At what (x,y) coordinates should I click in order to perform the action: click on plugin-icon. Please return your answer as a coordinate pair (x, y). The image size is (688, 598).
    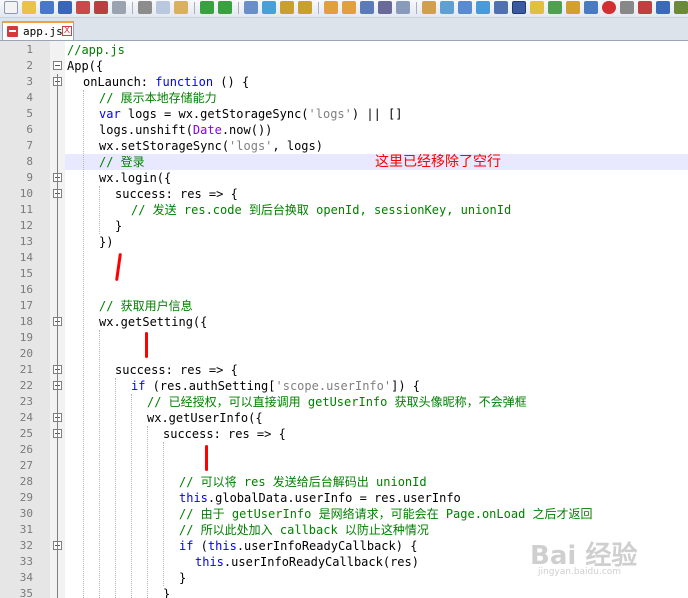
    Looking at the image, I should click on (681, 7).